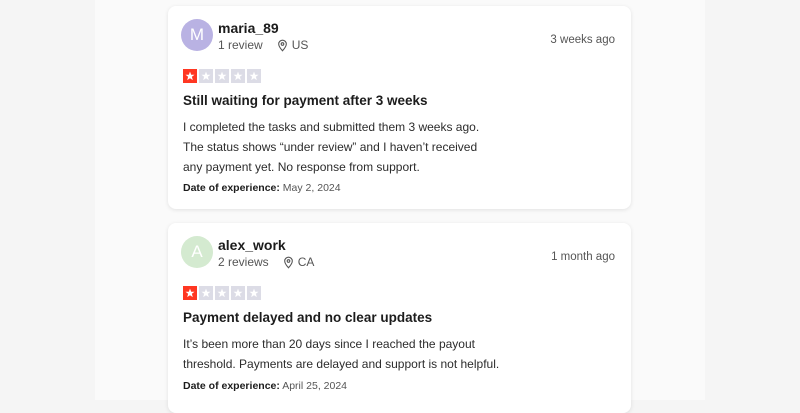 The width and height of the screenshot is (800, 413). I want to click on reviewer-country: US, so click(300, 45).